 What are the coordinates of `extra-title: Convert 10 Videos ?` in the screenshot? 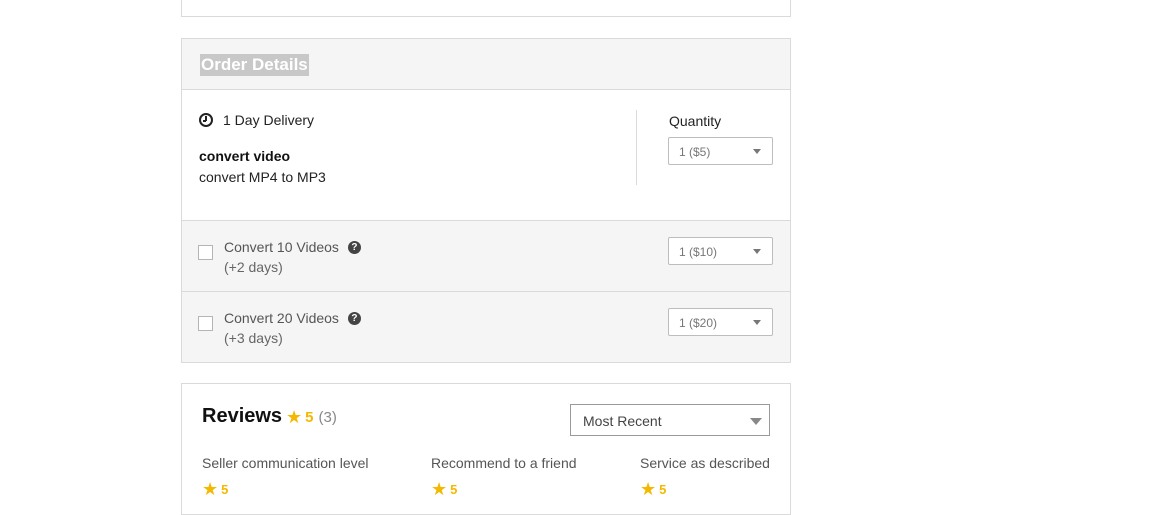 It's located at (292, 247).